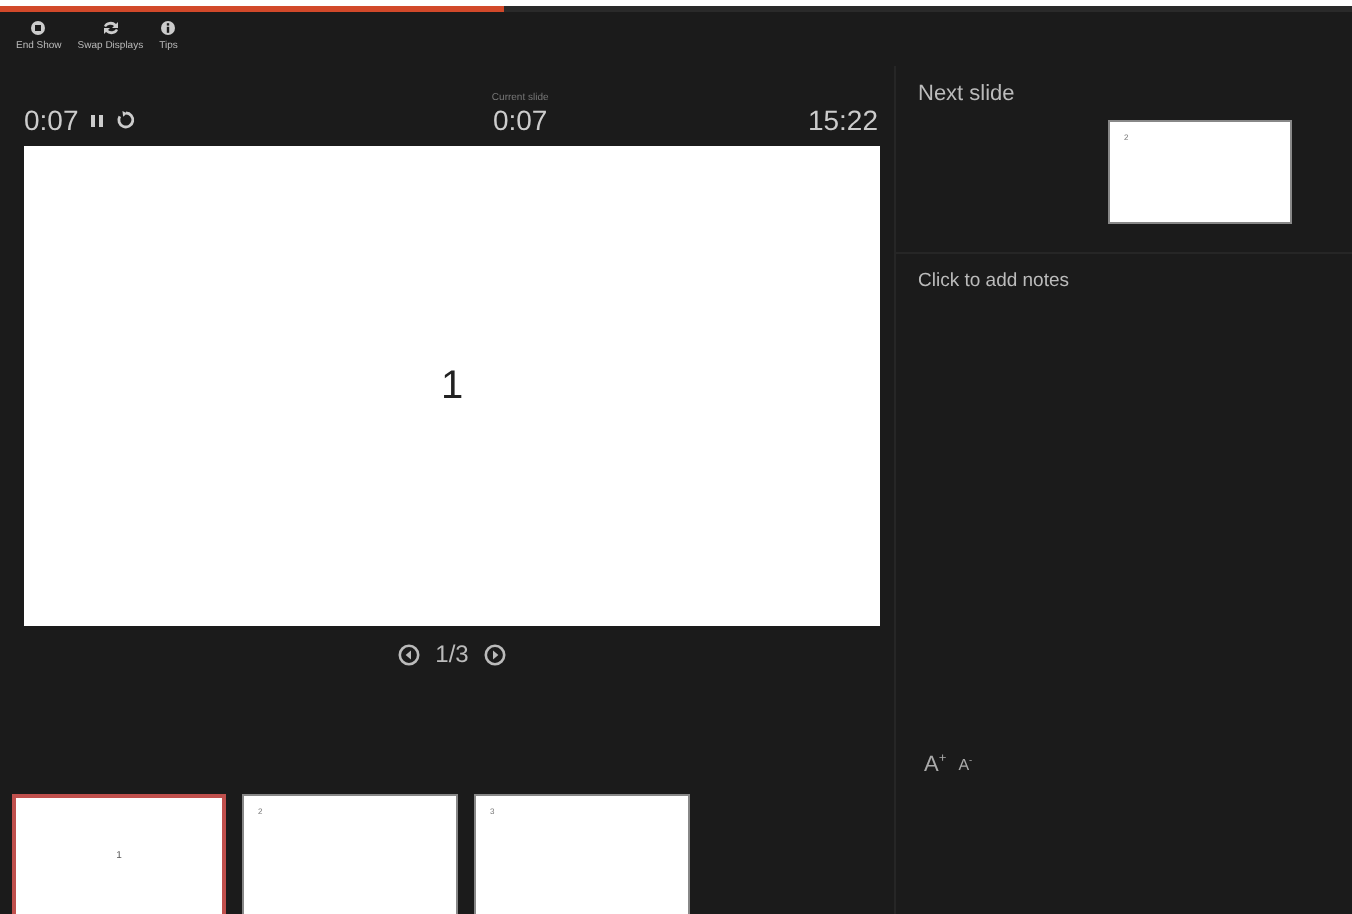 The height and width of the screenshot is (914, 1352). Describe the element at coordinates (126, 120) in the screenshot. I see `restart-icon` at that location.